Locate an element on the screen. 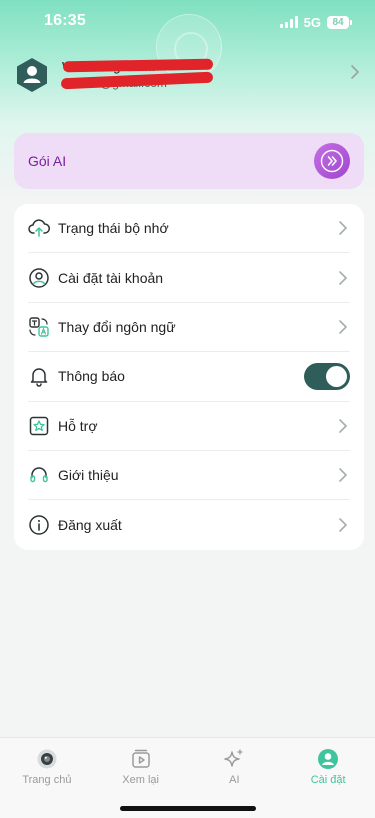 Image resolution: width=375 pixels, height=818 pixels. tab-settings: Cài đặt is located at coordinates (328, 764).